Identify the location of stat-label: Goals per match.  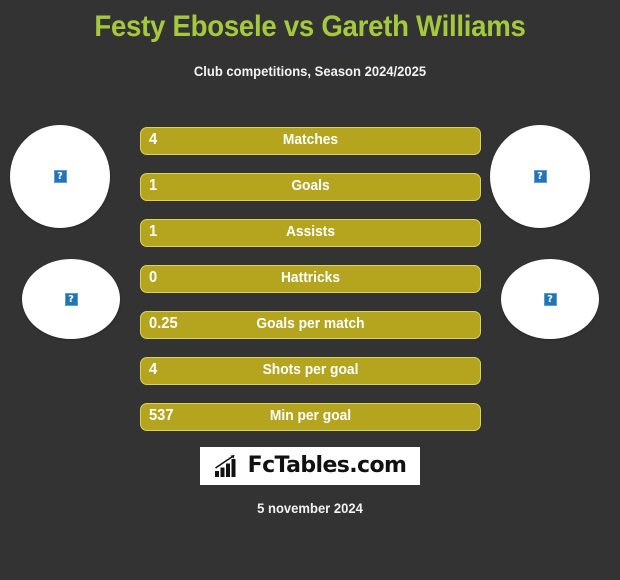
(310, 323).